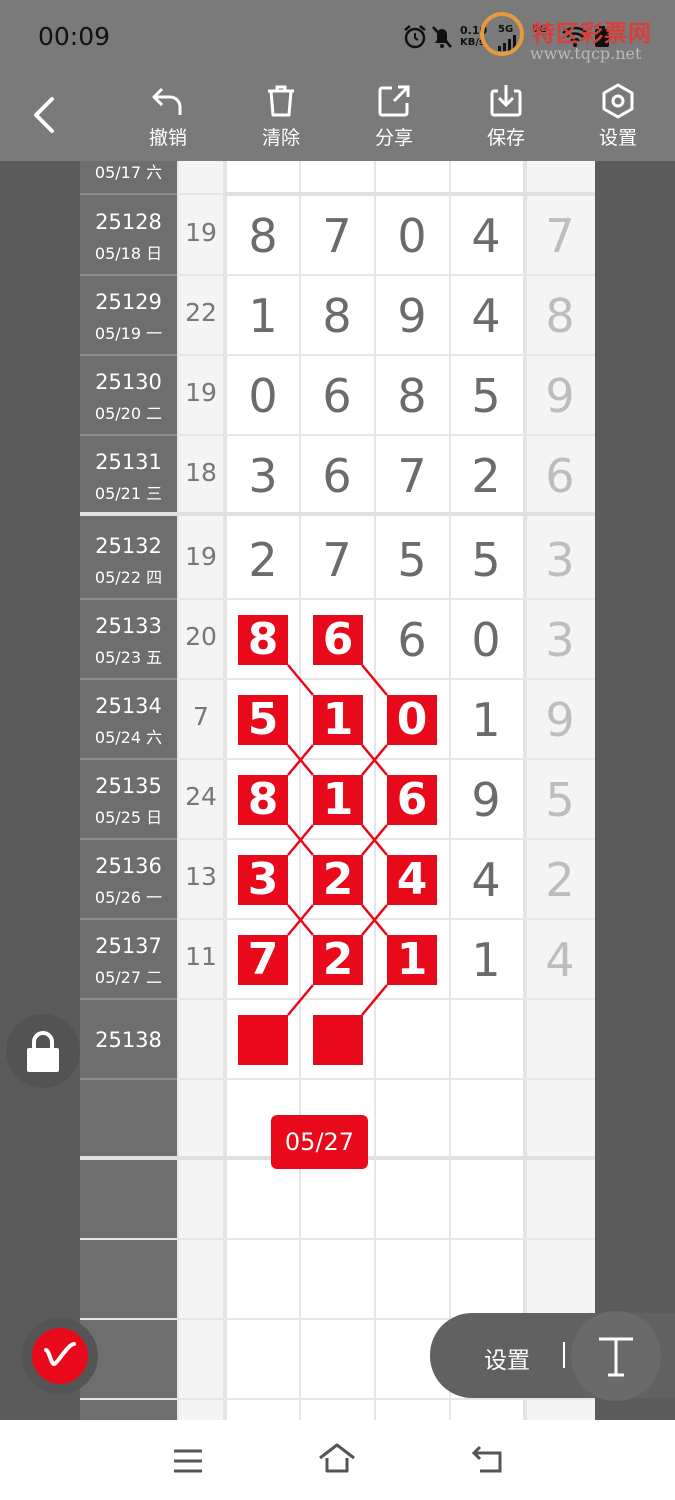 Image resolution: width=675 pixels, height=1500 pixels. What do you see at coordinates (74, 36) in the screenshot?
I see `status-time: 00:09` at bounding box center [74, 36].